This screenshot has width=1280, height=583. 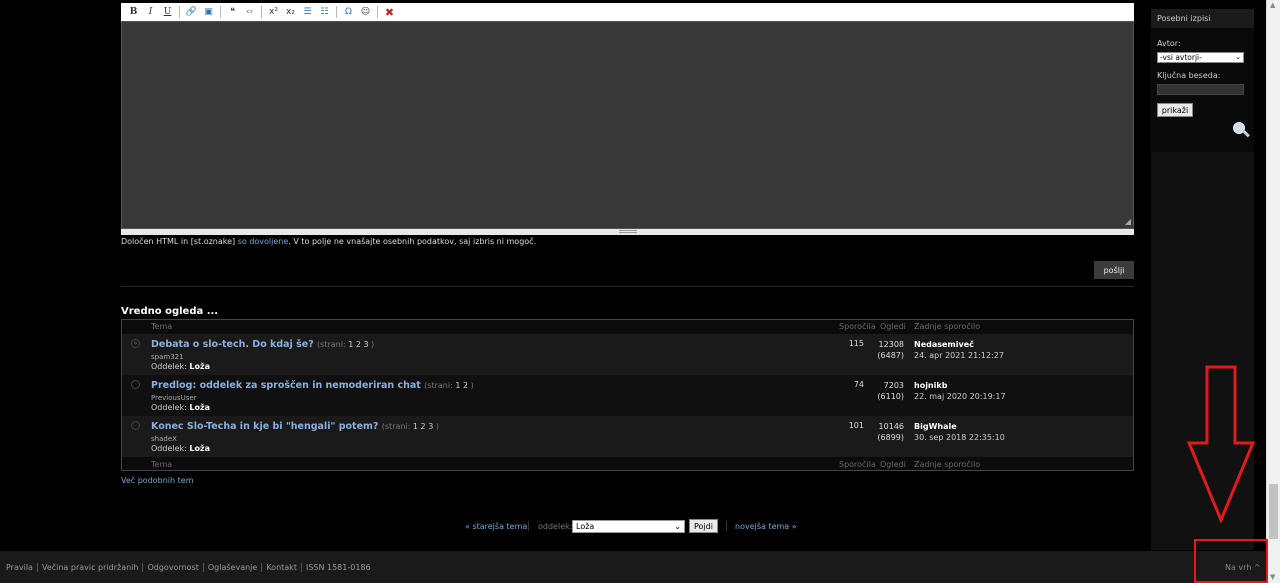 I want to click on allowed-tags-link: so dovoljene, so click(x=263, y=241).